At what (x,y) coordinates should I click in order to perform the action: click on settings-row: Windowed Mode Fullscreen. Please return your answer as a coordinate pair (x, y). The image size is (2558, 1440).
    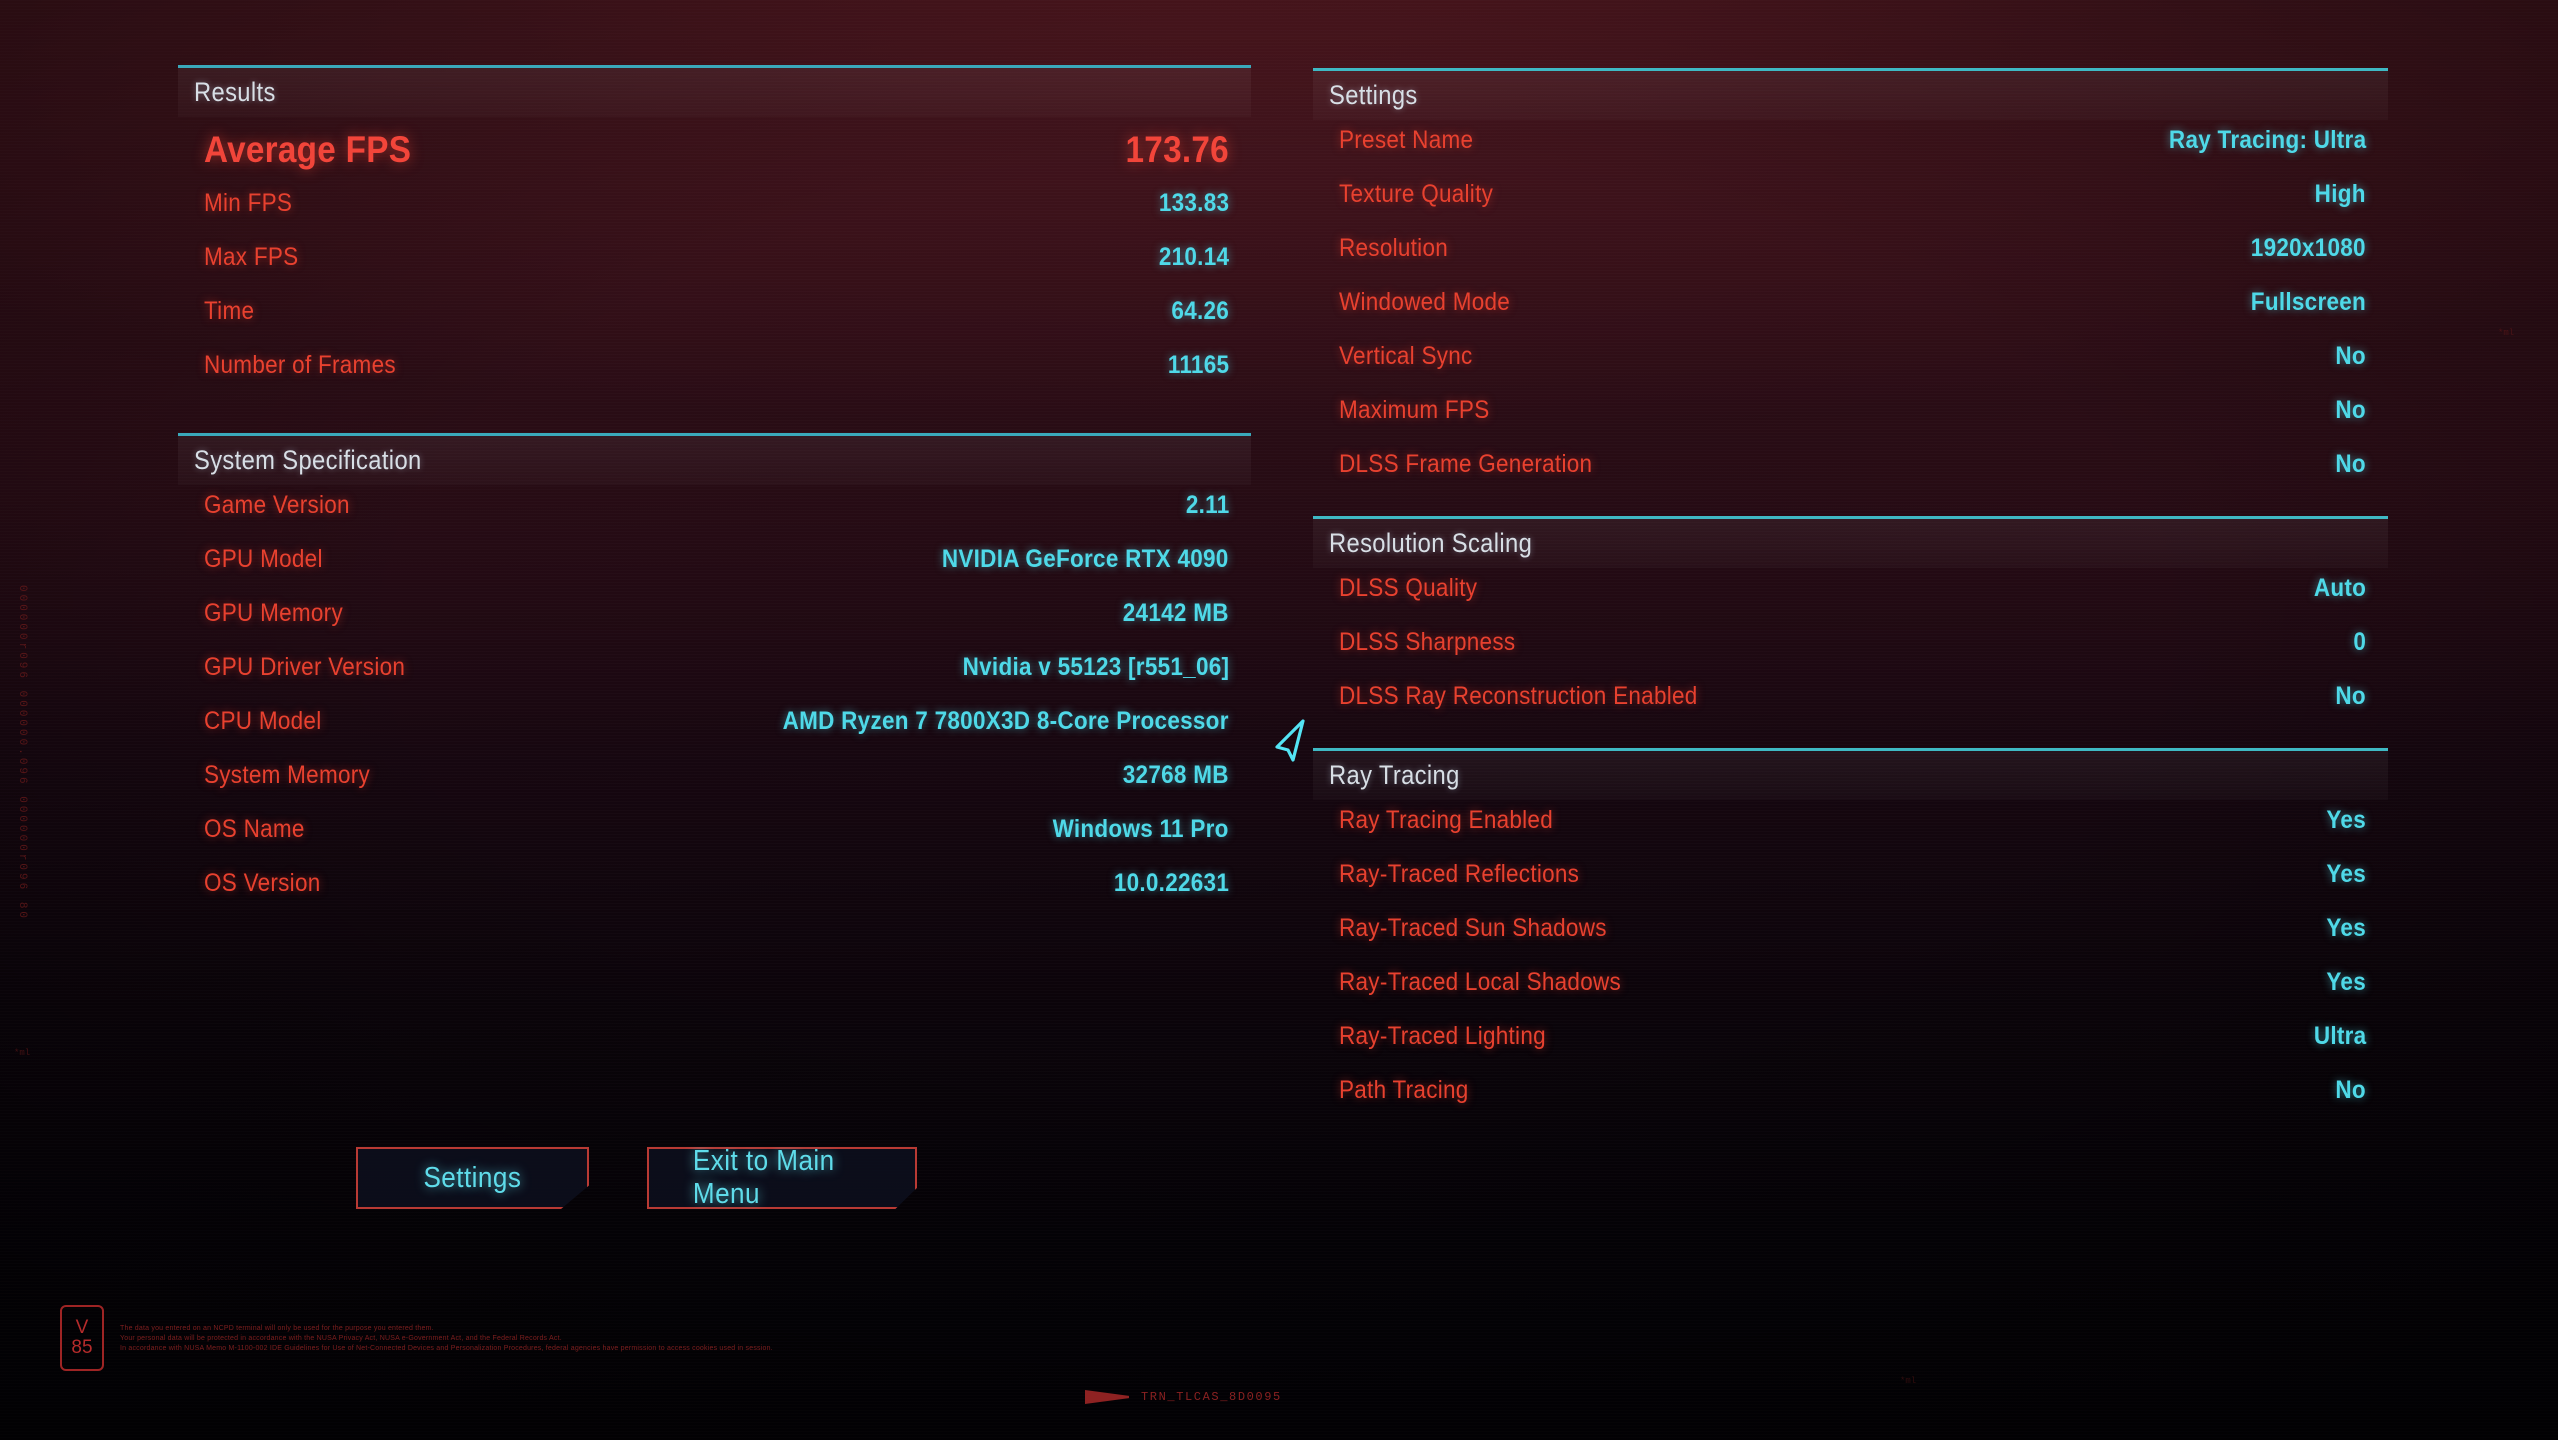
    Looking at the image, I should click on (1850, 315).